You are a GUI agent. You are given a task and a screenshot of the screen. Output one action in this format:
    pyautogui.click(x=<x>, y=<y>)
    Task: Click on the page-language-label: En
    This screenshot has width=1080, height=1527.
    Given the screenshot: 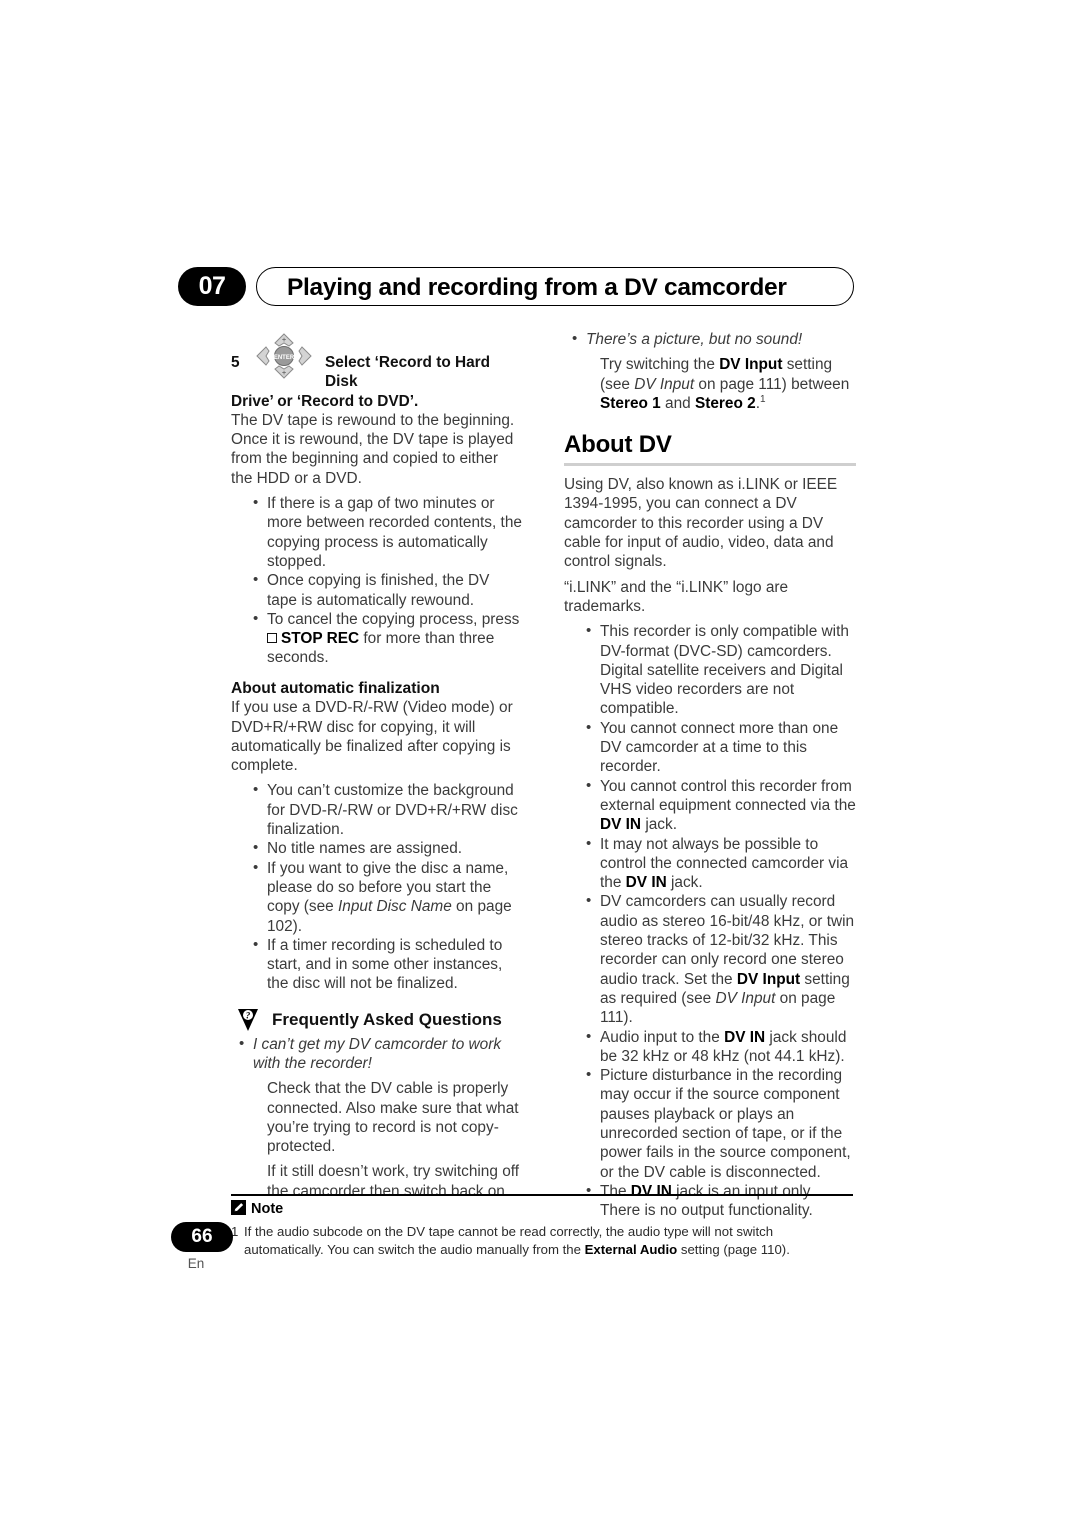 What is the action you would take?
    pyautogui.click(x=196, y=1263)
    